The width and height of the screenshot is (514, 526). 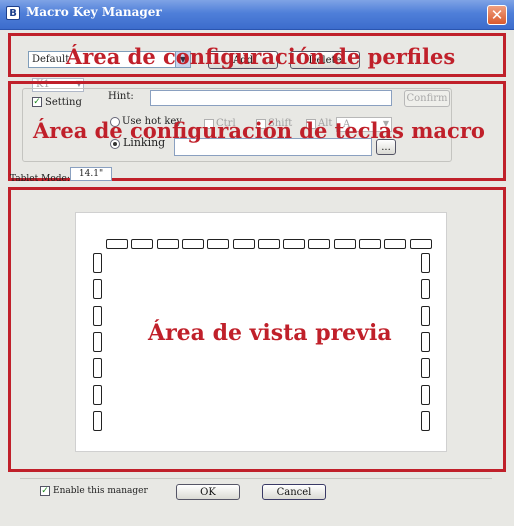 I want to click on footer-divider, so click(x=256, y=478).